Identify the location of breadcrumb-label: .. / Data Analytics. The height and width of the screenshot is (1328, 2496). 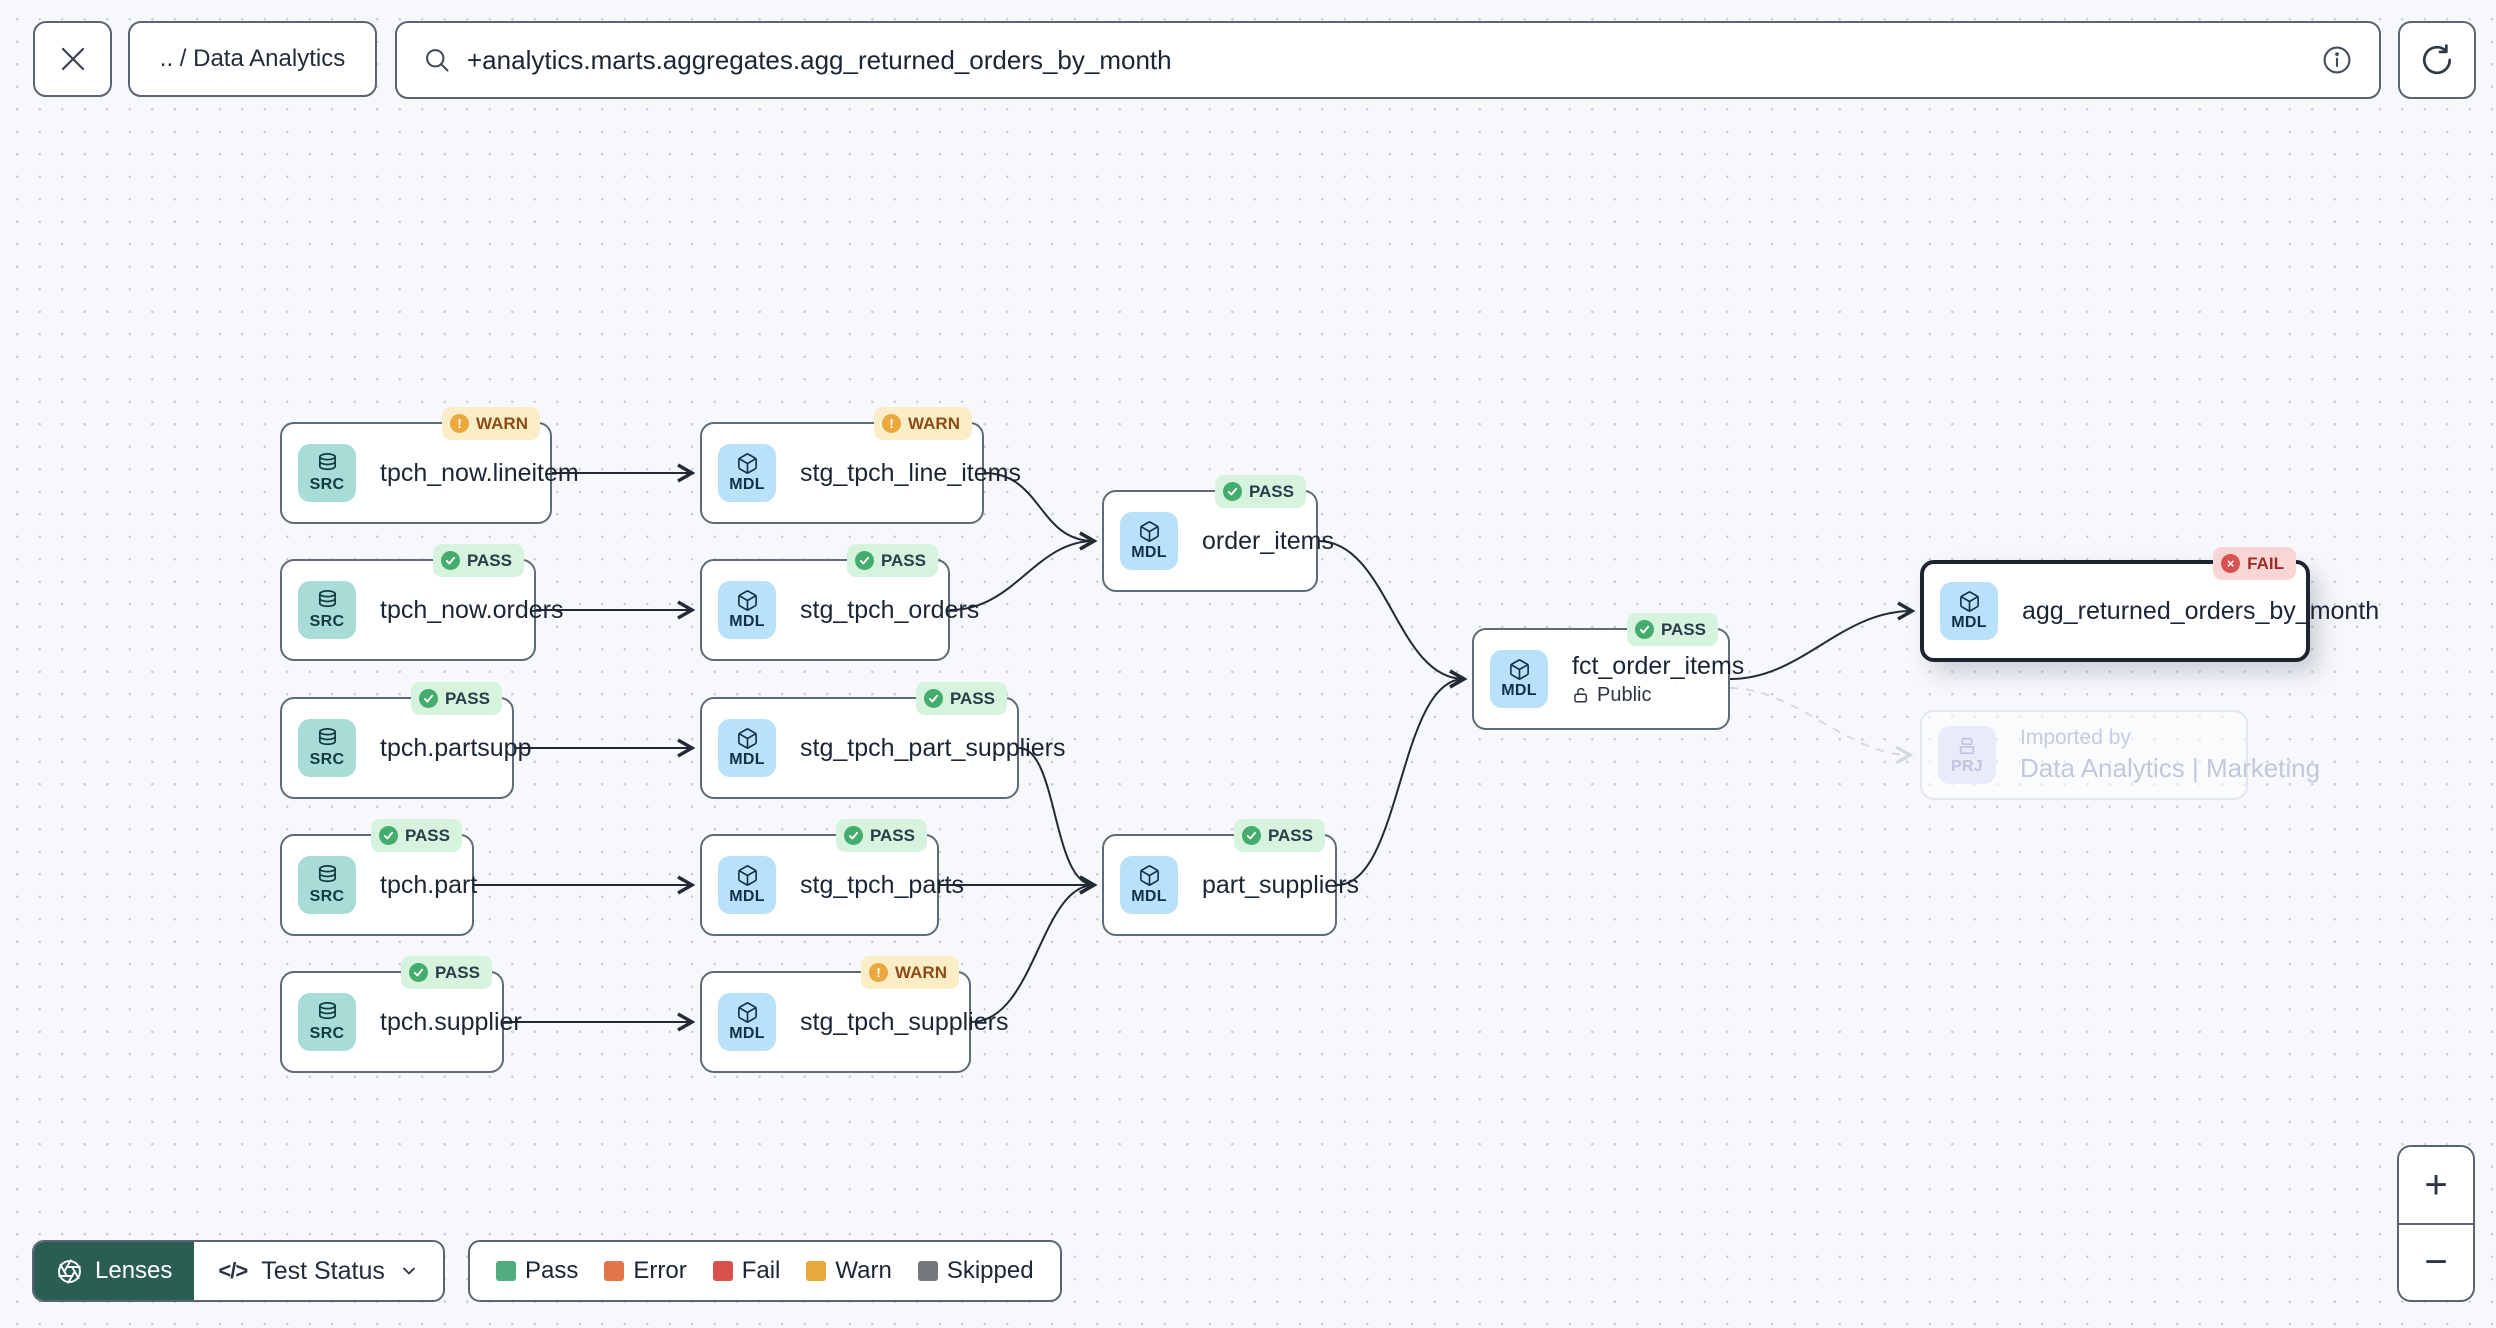
(252, 58).